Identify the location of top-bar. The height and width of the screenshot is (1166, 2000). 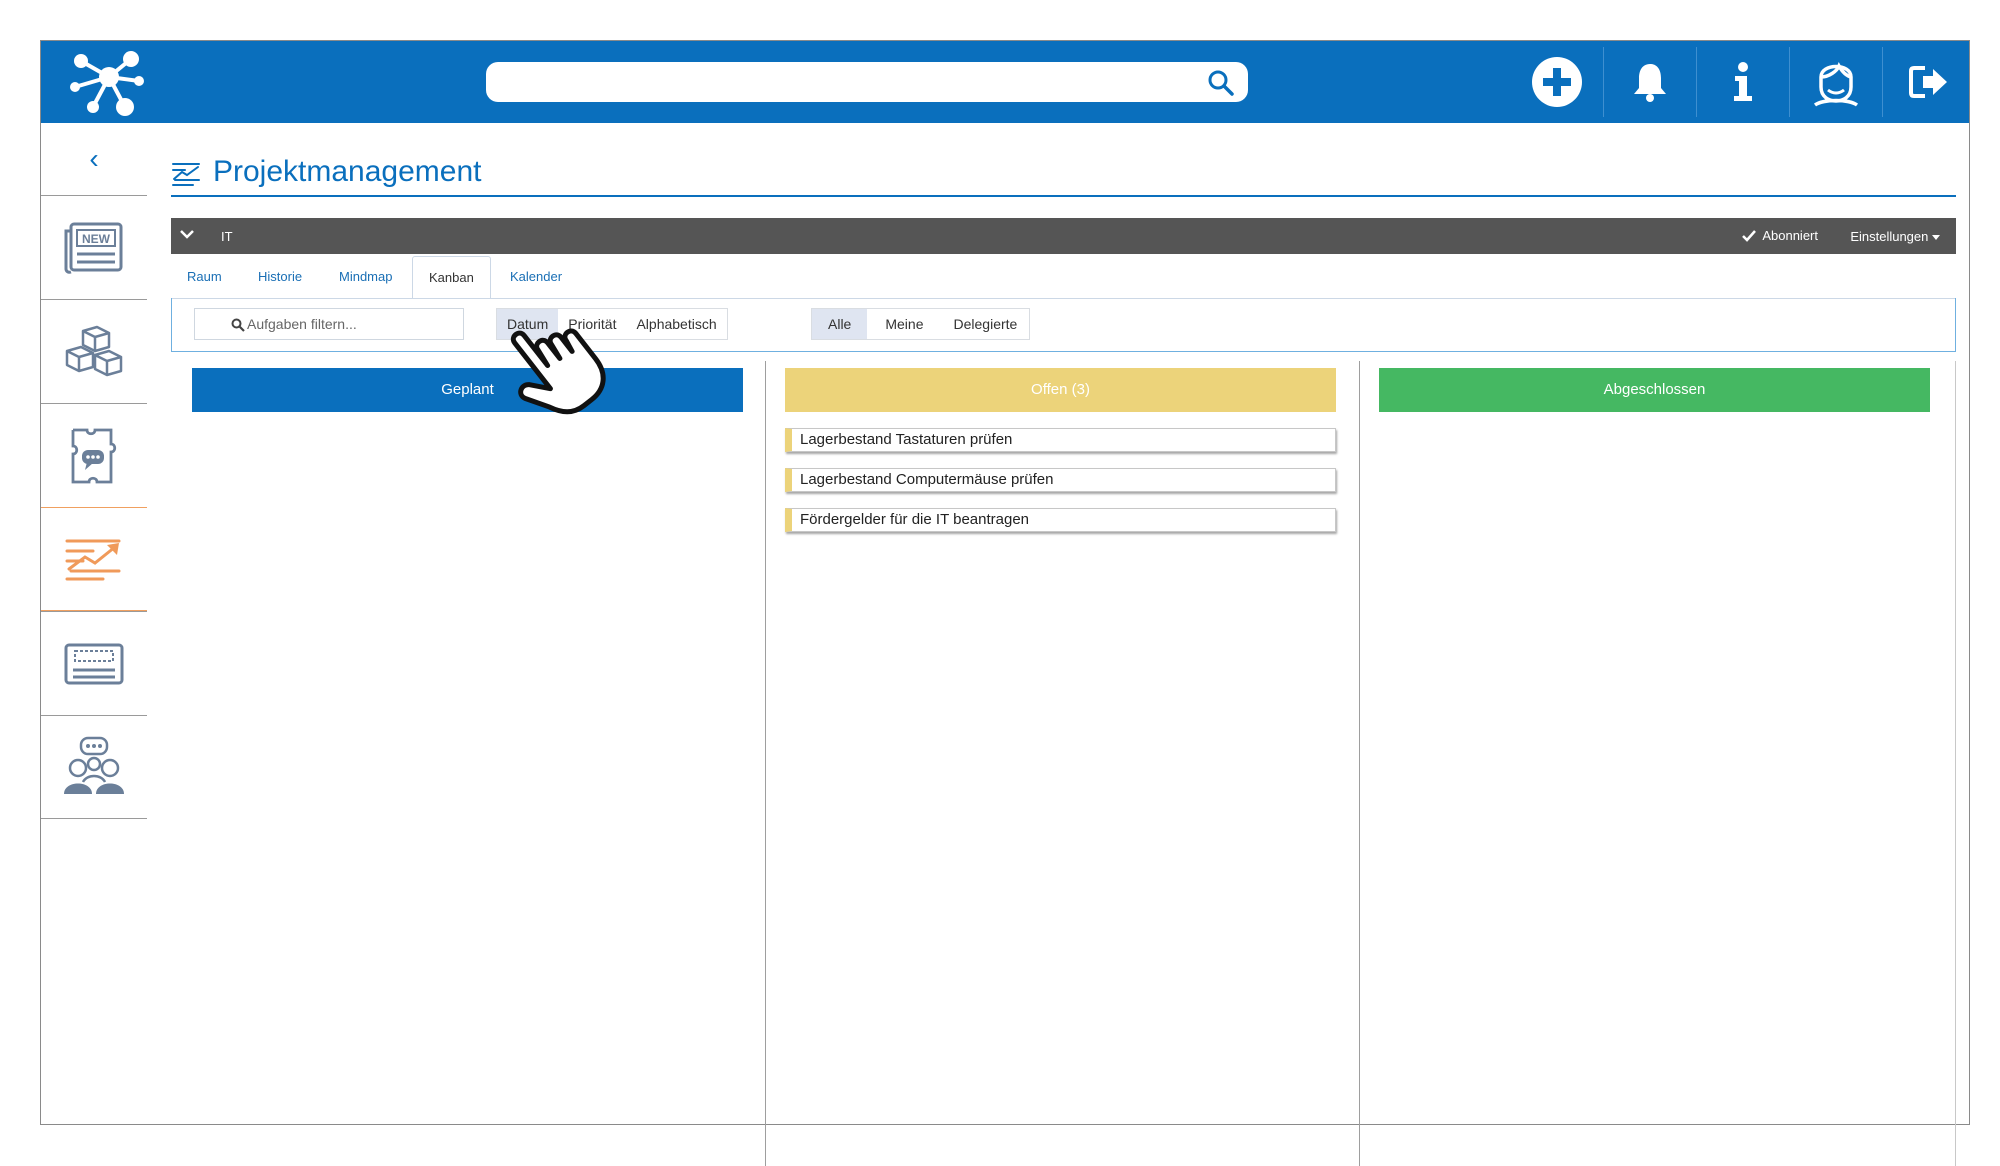
(1005, 82).